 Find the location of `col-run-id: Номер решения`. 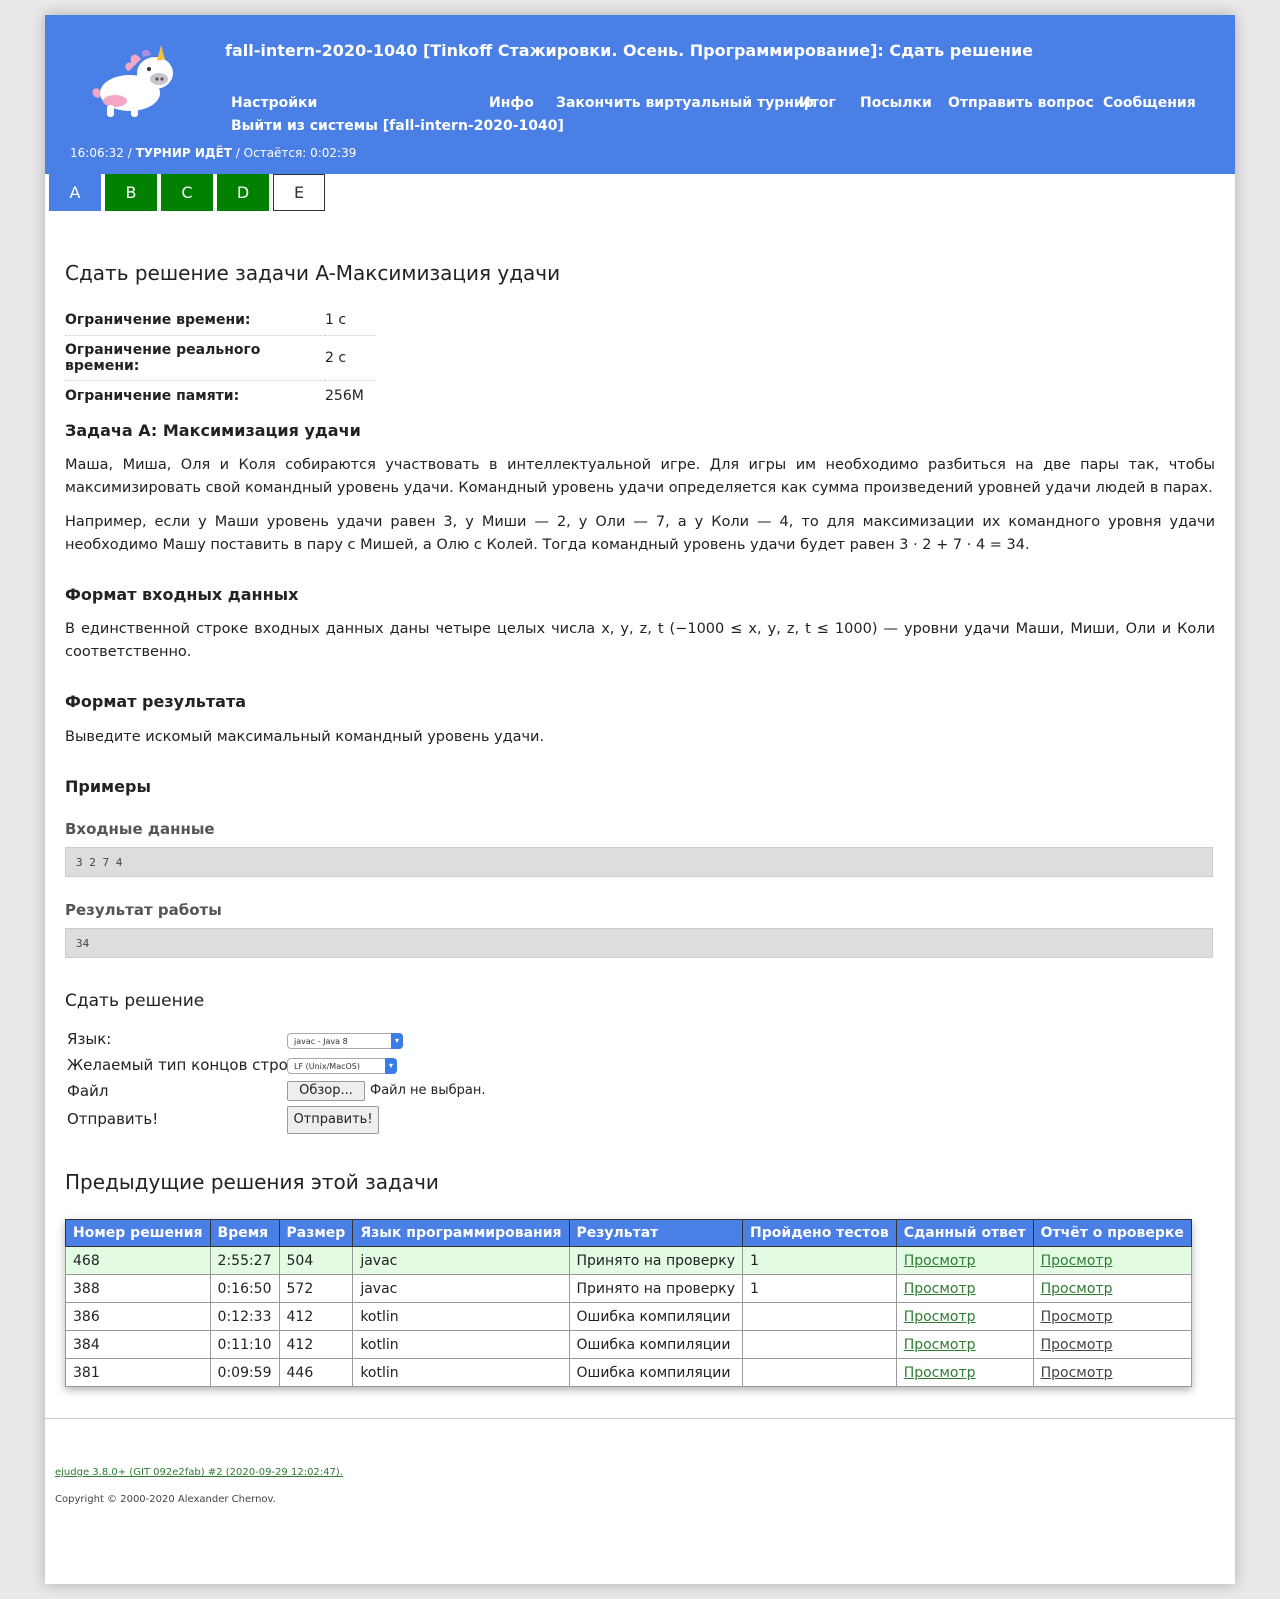

col-run-id: Номер решения is located at coordinates (138, 1233).